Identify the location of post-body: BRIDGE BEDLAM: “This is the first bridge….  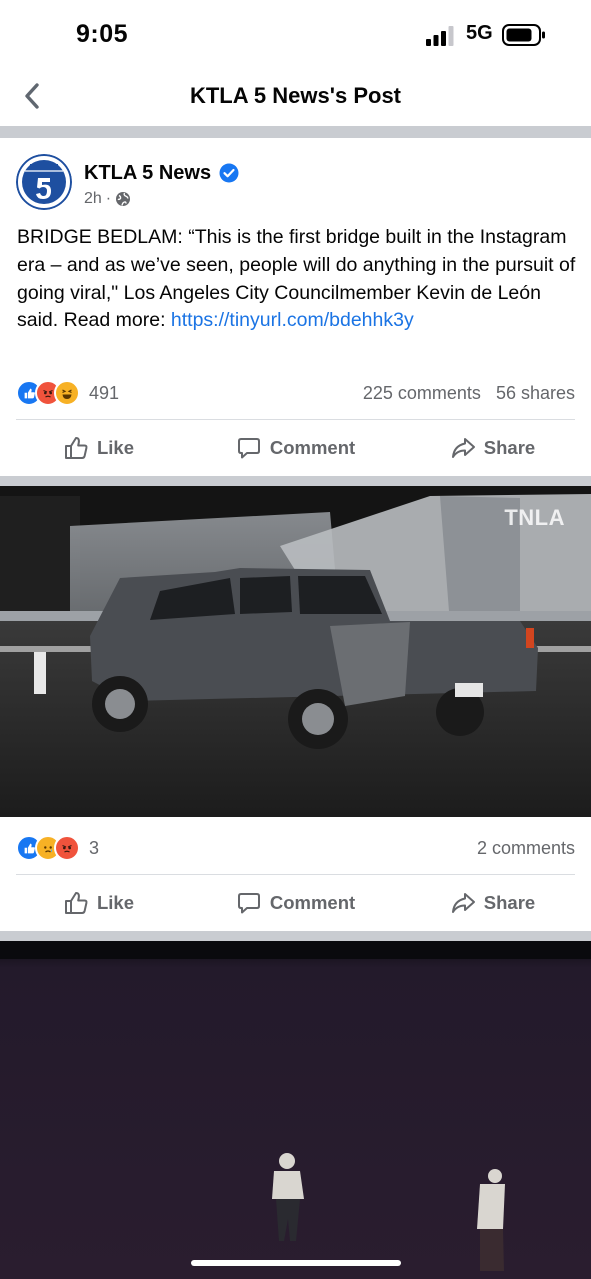
(297, 279).